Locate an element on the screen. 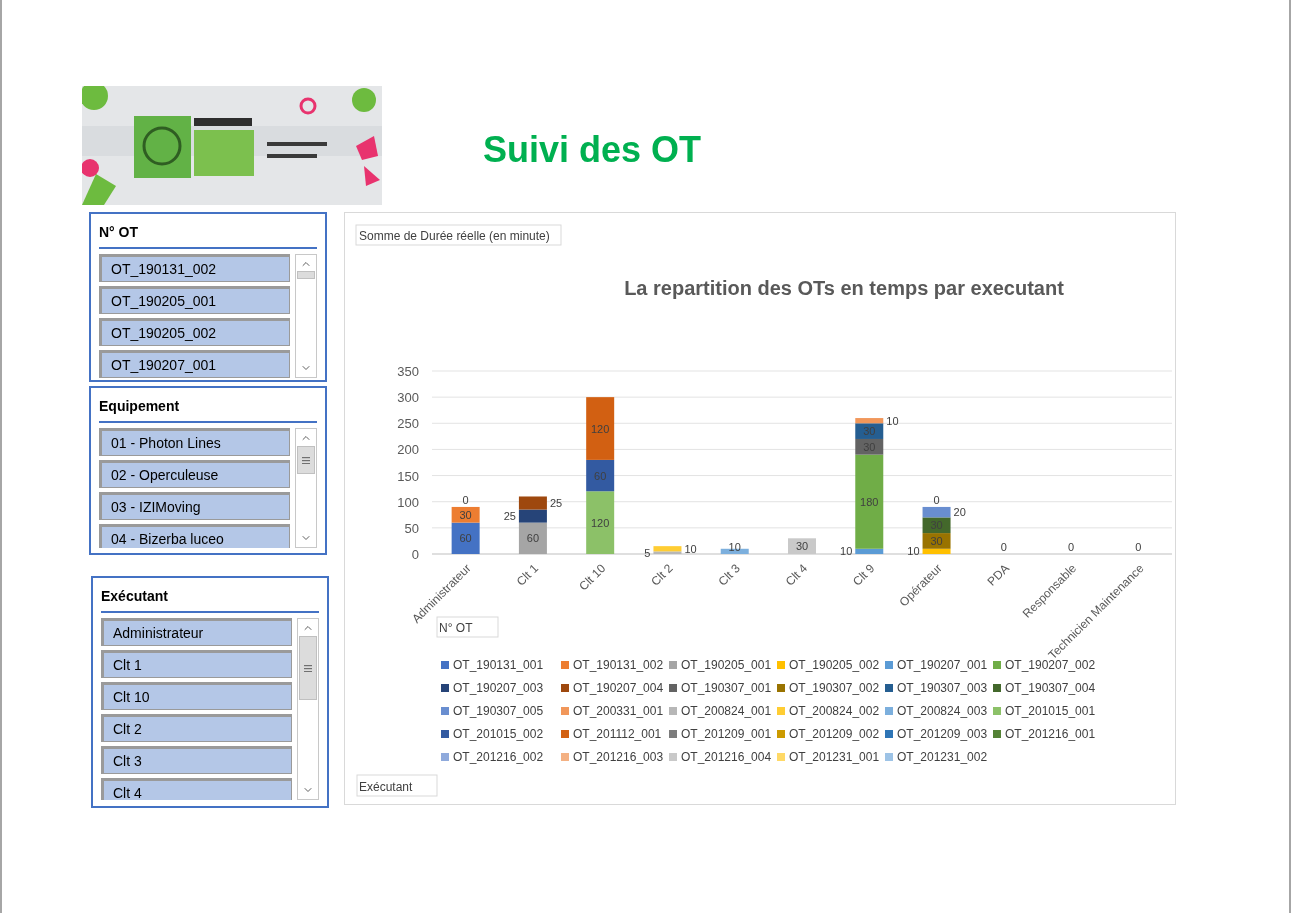 The image size is (1297, 913). slicer-item: 01 - Photon Lines is located at coordinates (195, 442).